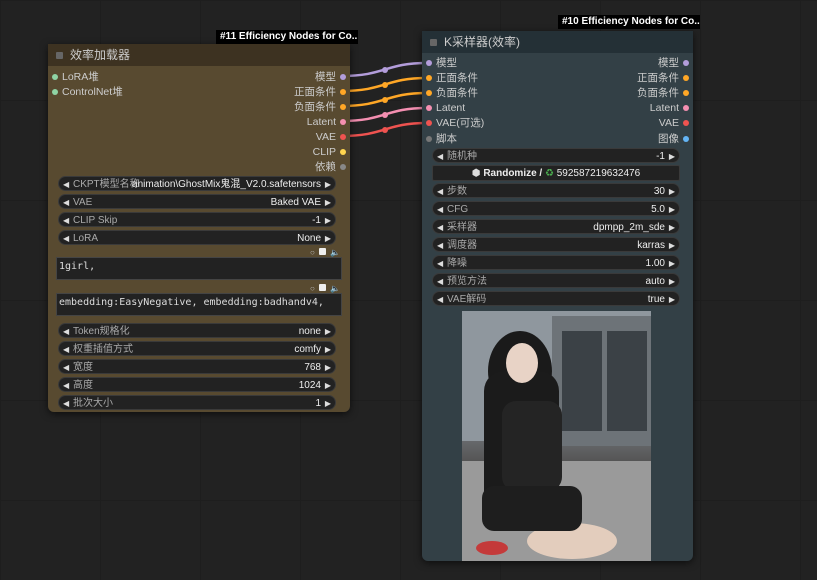  I want to click on slot-label: 负面条件, so click(658, 93).